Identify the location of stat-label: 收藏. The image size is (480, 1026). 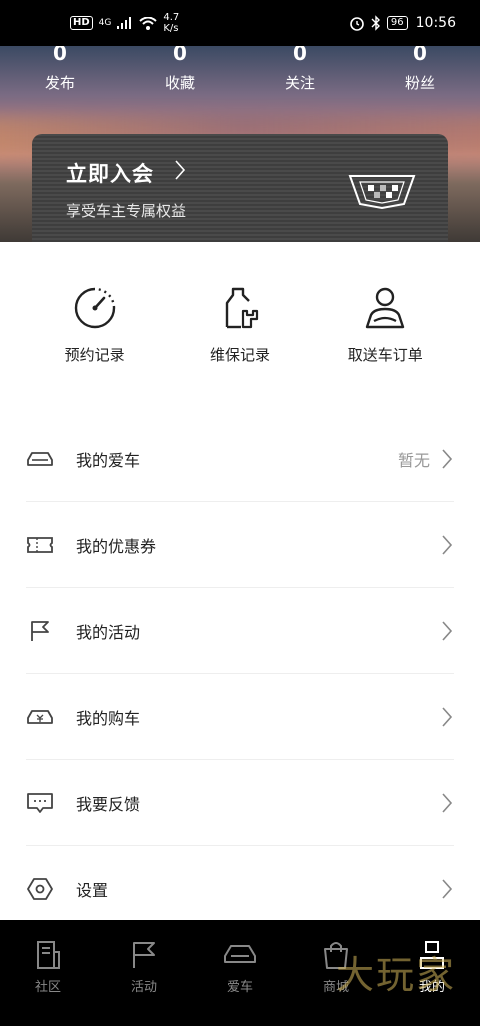
(179, 83).